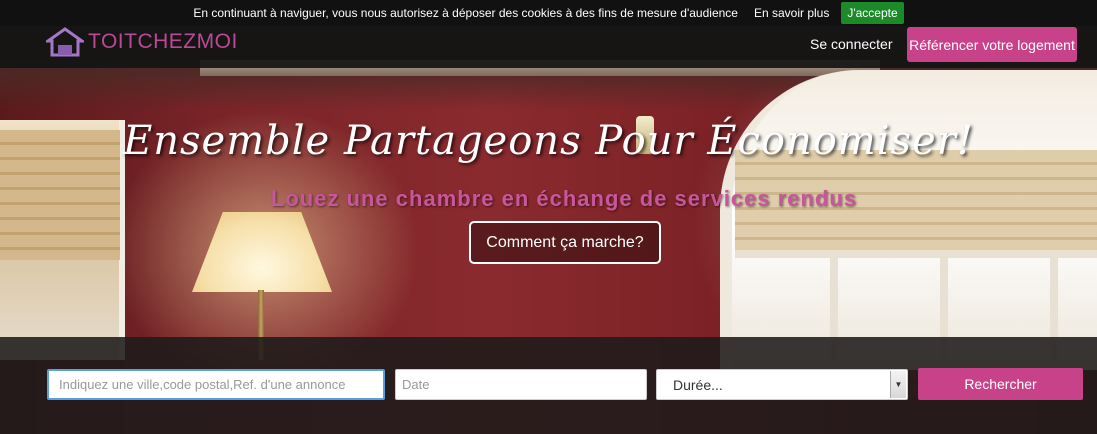 The image size is (1097, 434). Describe the element at coordinates (851, 44) in the screenshot. I see `login-link: Se connecter` at that location.